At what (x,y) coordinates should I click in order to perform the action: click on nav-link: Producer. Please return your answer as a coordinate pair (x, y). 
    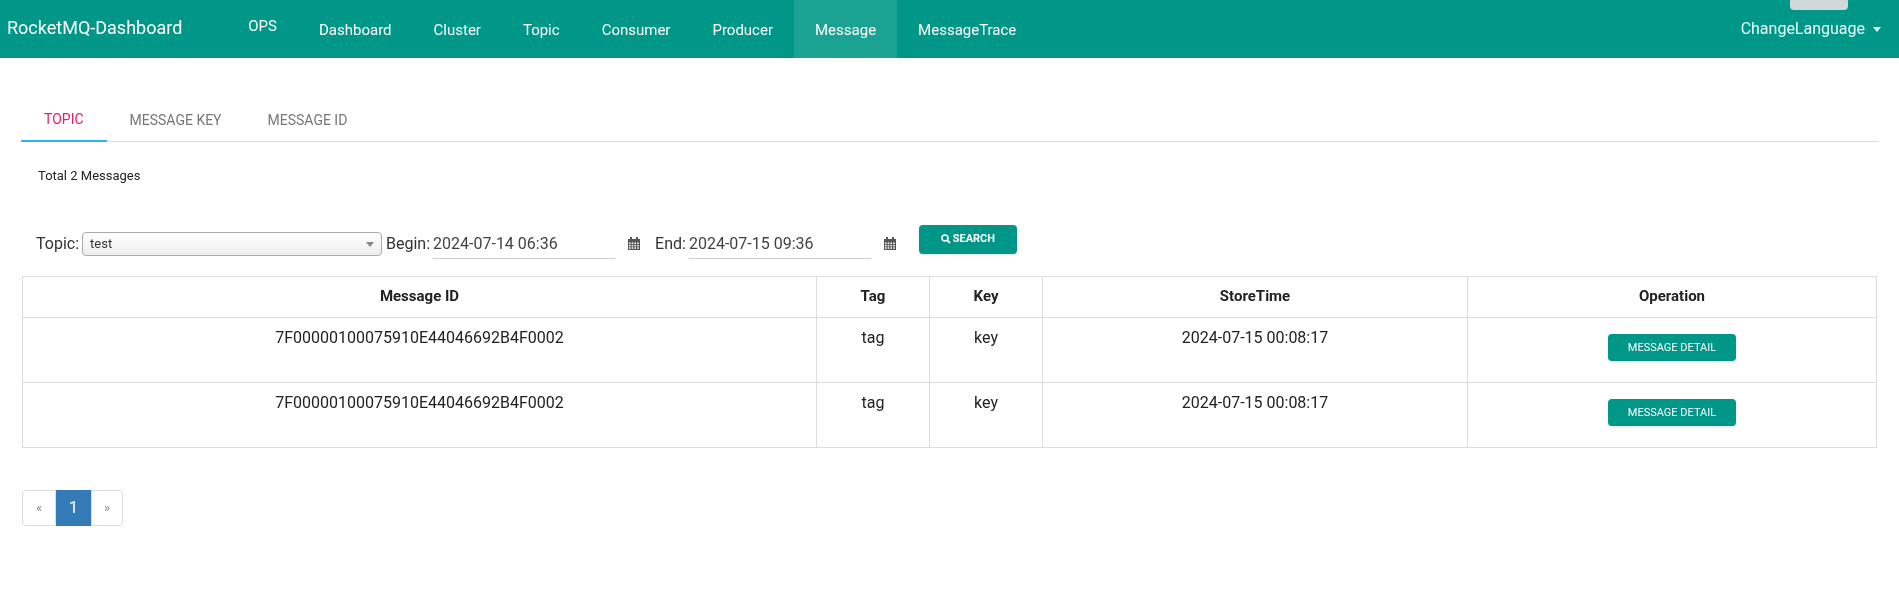
    Looking at the image, I should click on (742, 29).